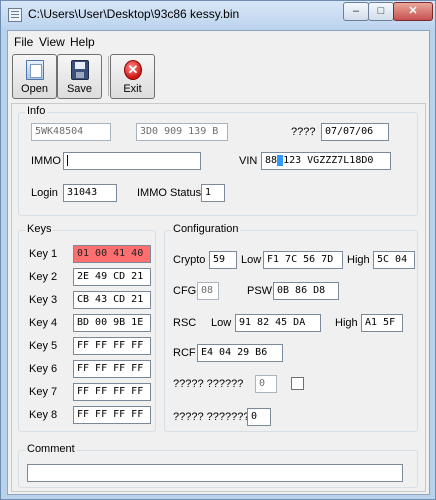  What do you see at coordinates (185, 323) in the screenshot?
I see `rsc-label: RSC` at bounding box center [185, 323].